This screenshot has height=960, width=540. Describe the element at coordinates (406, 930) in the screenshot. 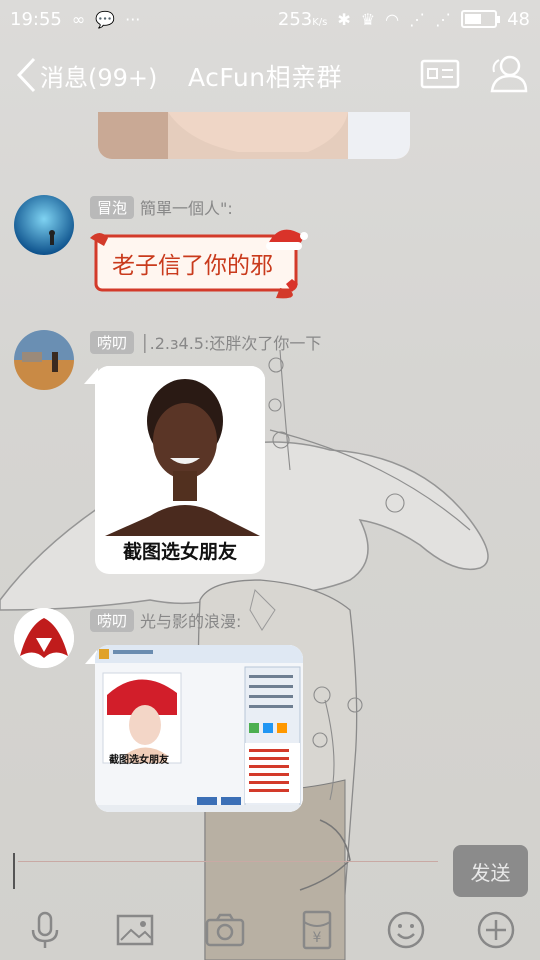

I see `emoji-icon` at that location.